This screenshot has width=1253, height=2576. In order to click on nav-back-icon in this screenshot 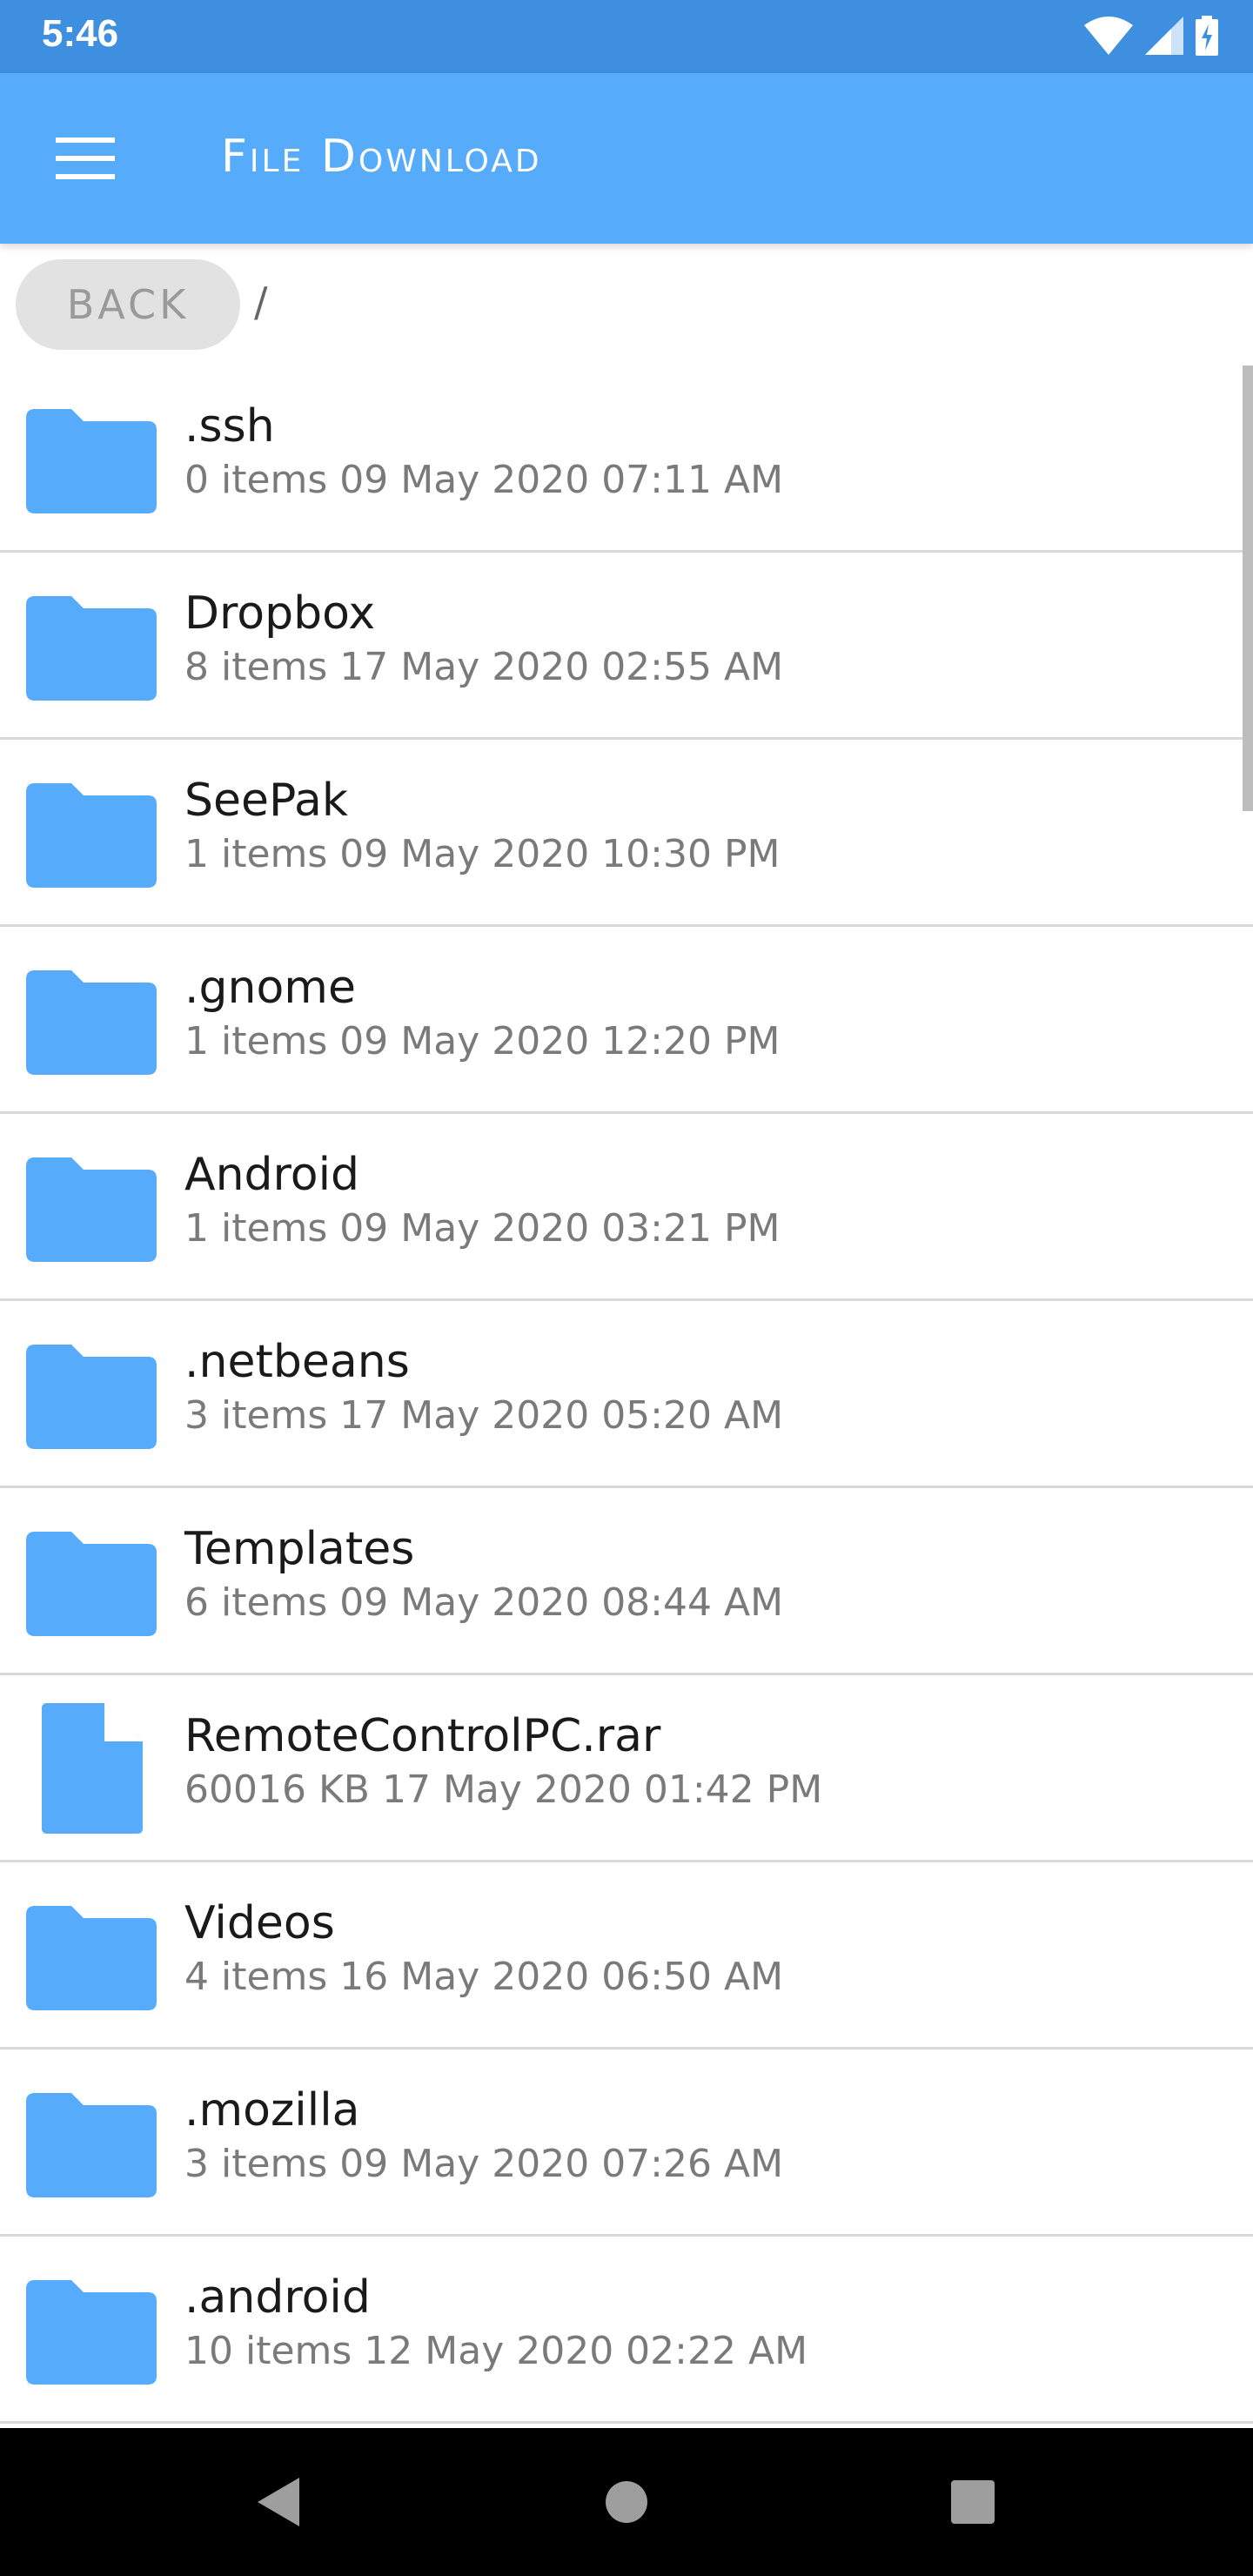, I will do `click(278, 2502)`.